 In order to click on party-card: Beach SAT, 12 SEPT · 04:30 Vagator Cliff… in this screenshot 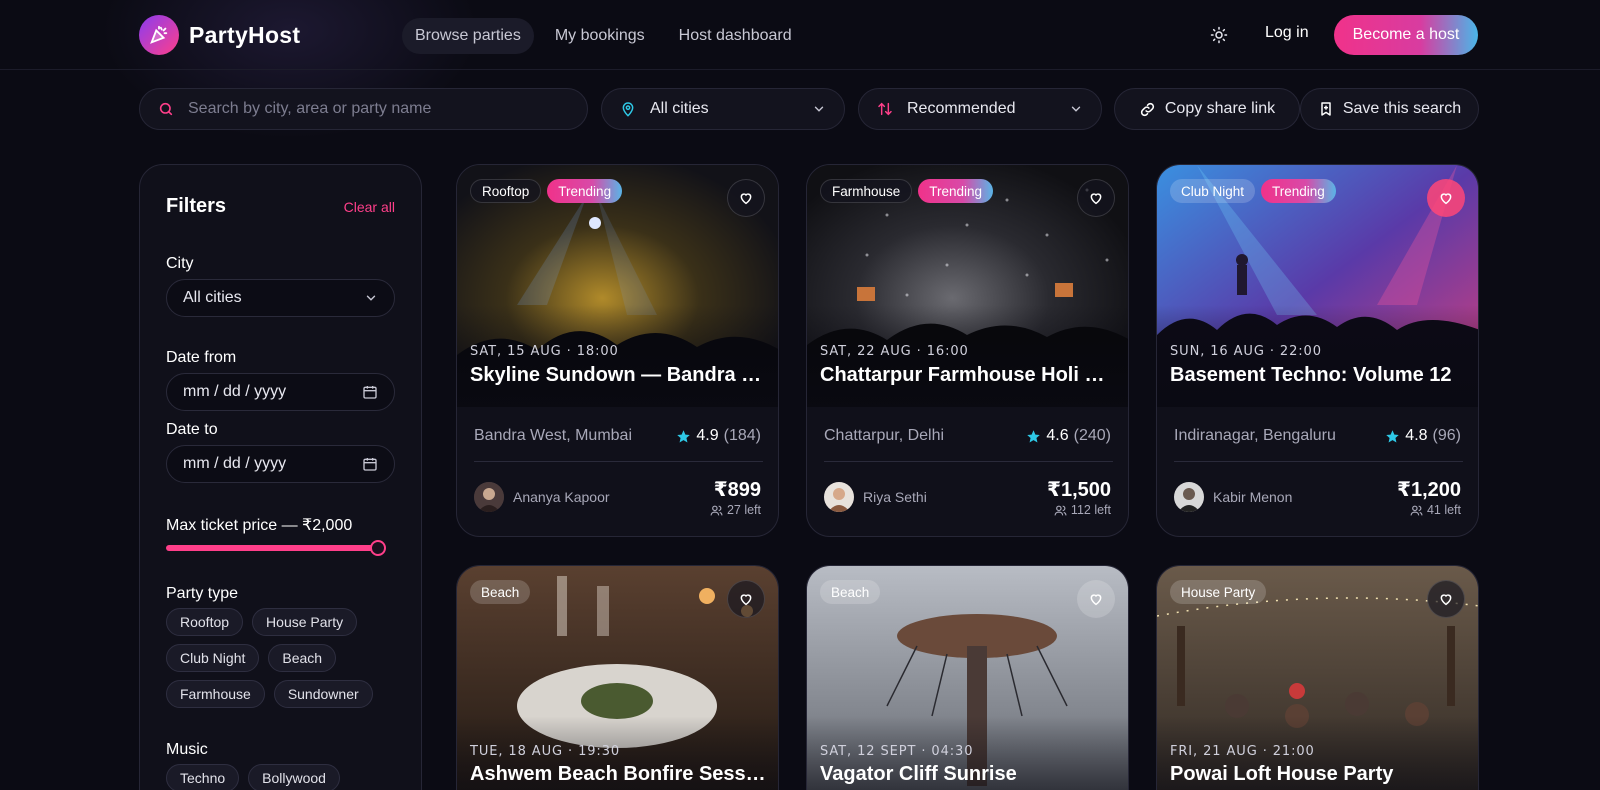, I will do `click(967, 677)`.